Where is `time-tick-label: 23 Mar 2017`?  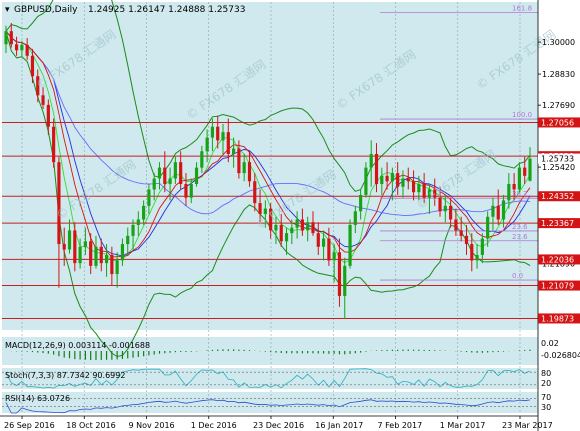 time-tick-label: 23 Mar 2017 is located at coordinates (527, 425).